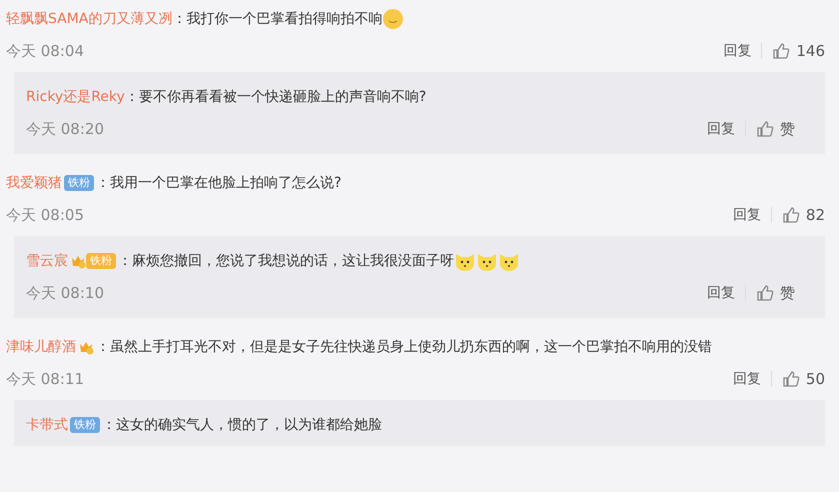  What do you see at coordinates (242, 425) in the screenshot?
I see `comment-text: ：这女的确实气人，惯的了，以为谁都给她脸` at bounding box center [242, 425].